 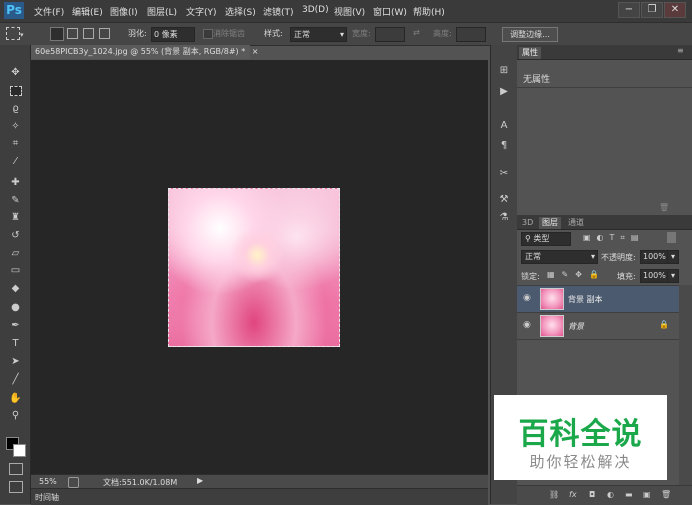 What do you see at coordinates (255, 51) in the screenshot?
I see `close-tab-icon: ×` at bounding box center [255, 51].